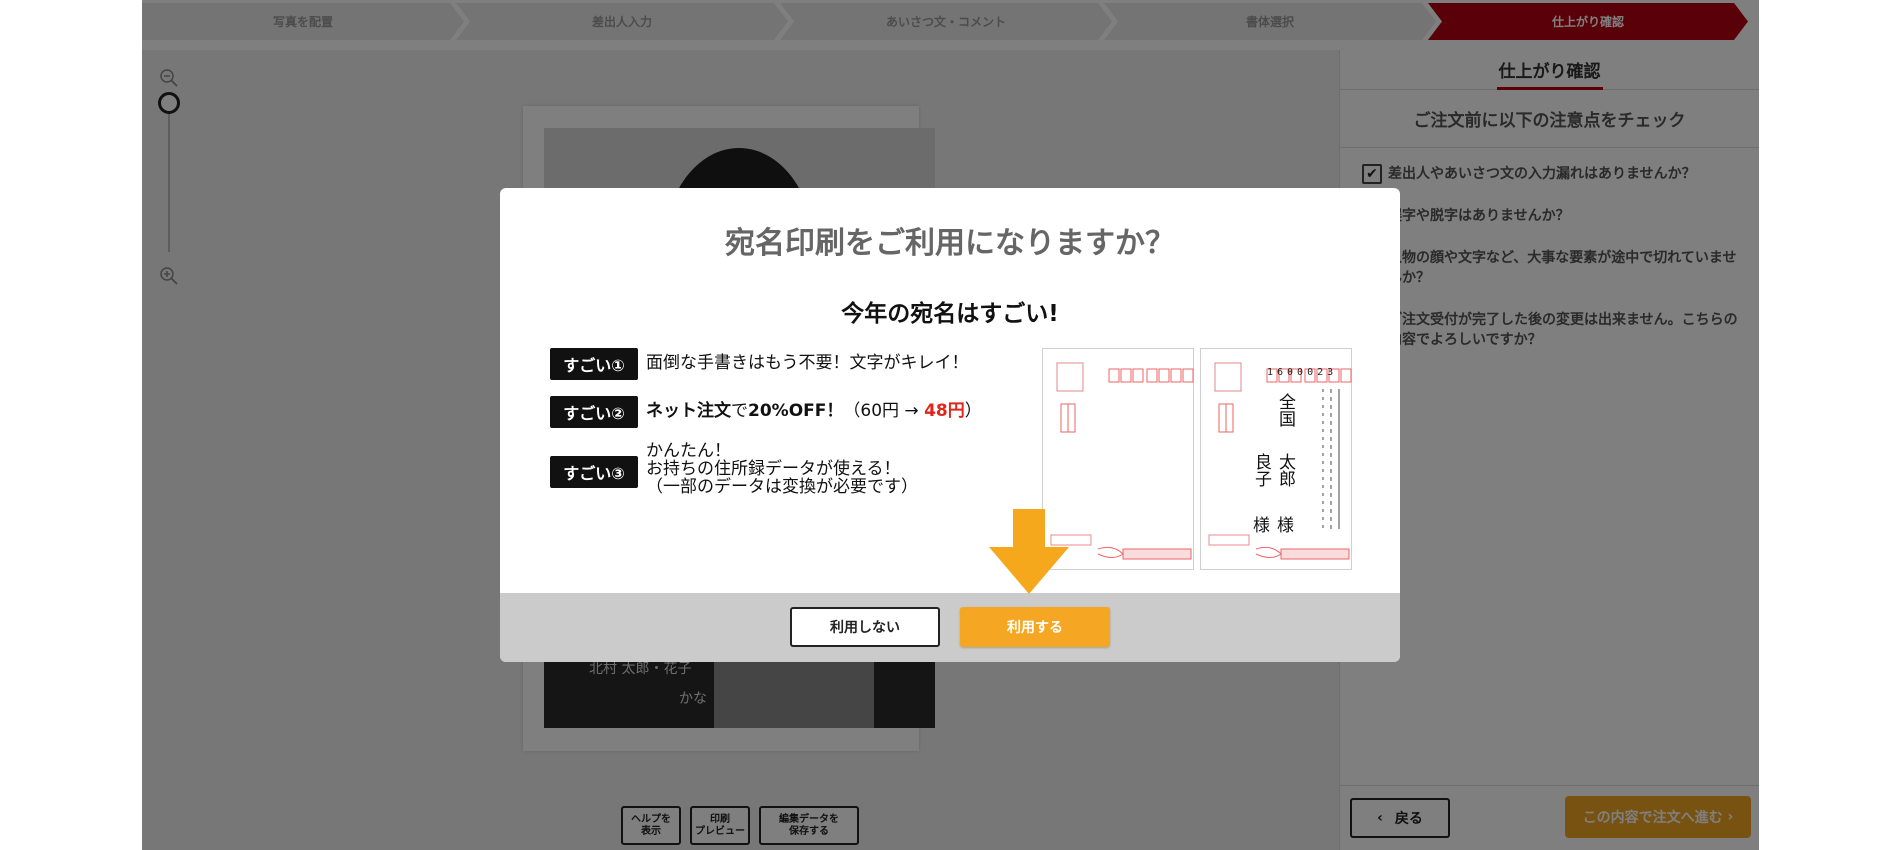 Image resolution: width=1900 pixels, height=850 pixels. Describe the element at coordinates (1302, 372) in the screenshot. I see `postcard-zip: 1600023` at that location.